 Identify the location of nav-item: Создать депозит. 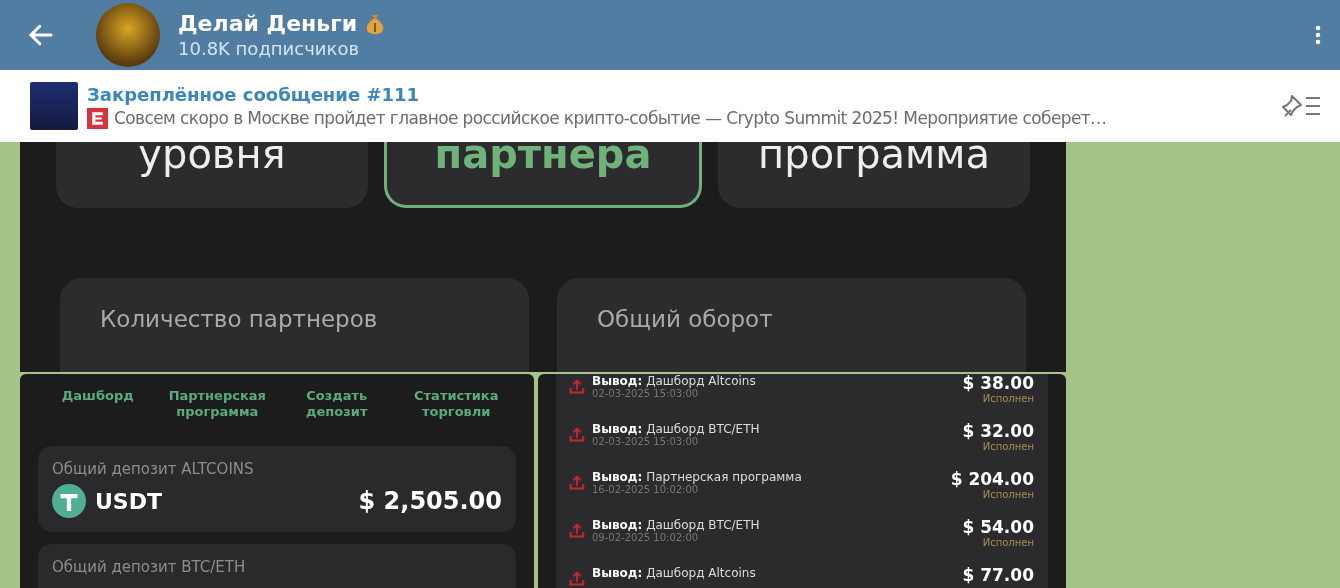
(337, 404).